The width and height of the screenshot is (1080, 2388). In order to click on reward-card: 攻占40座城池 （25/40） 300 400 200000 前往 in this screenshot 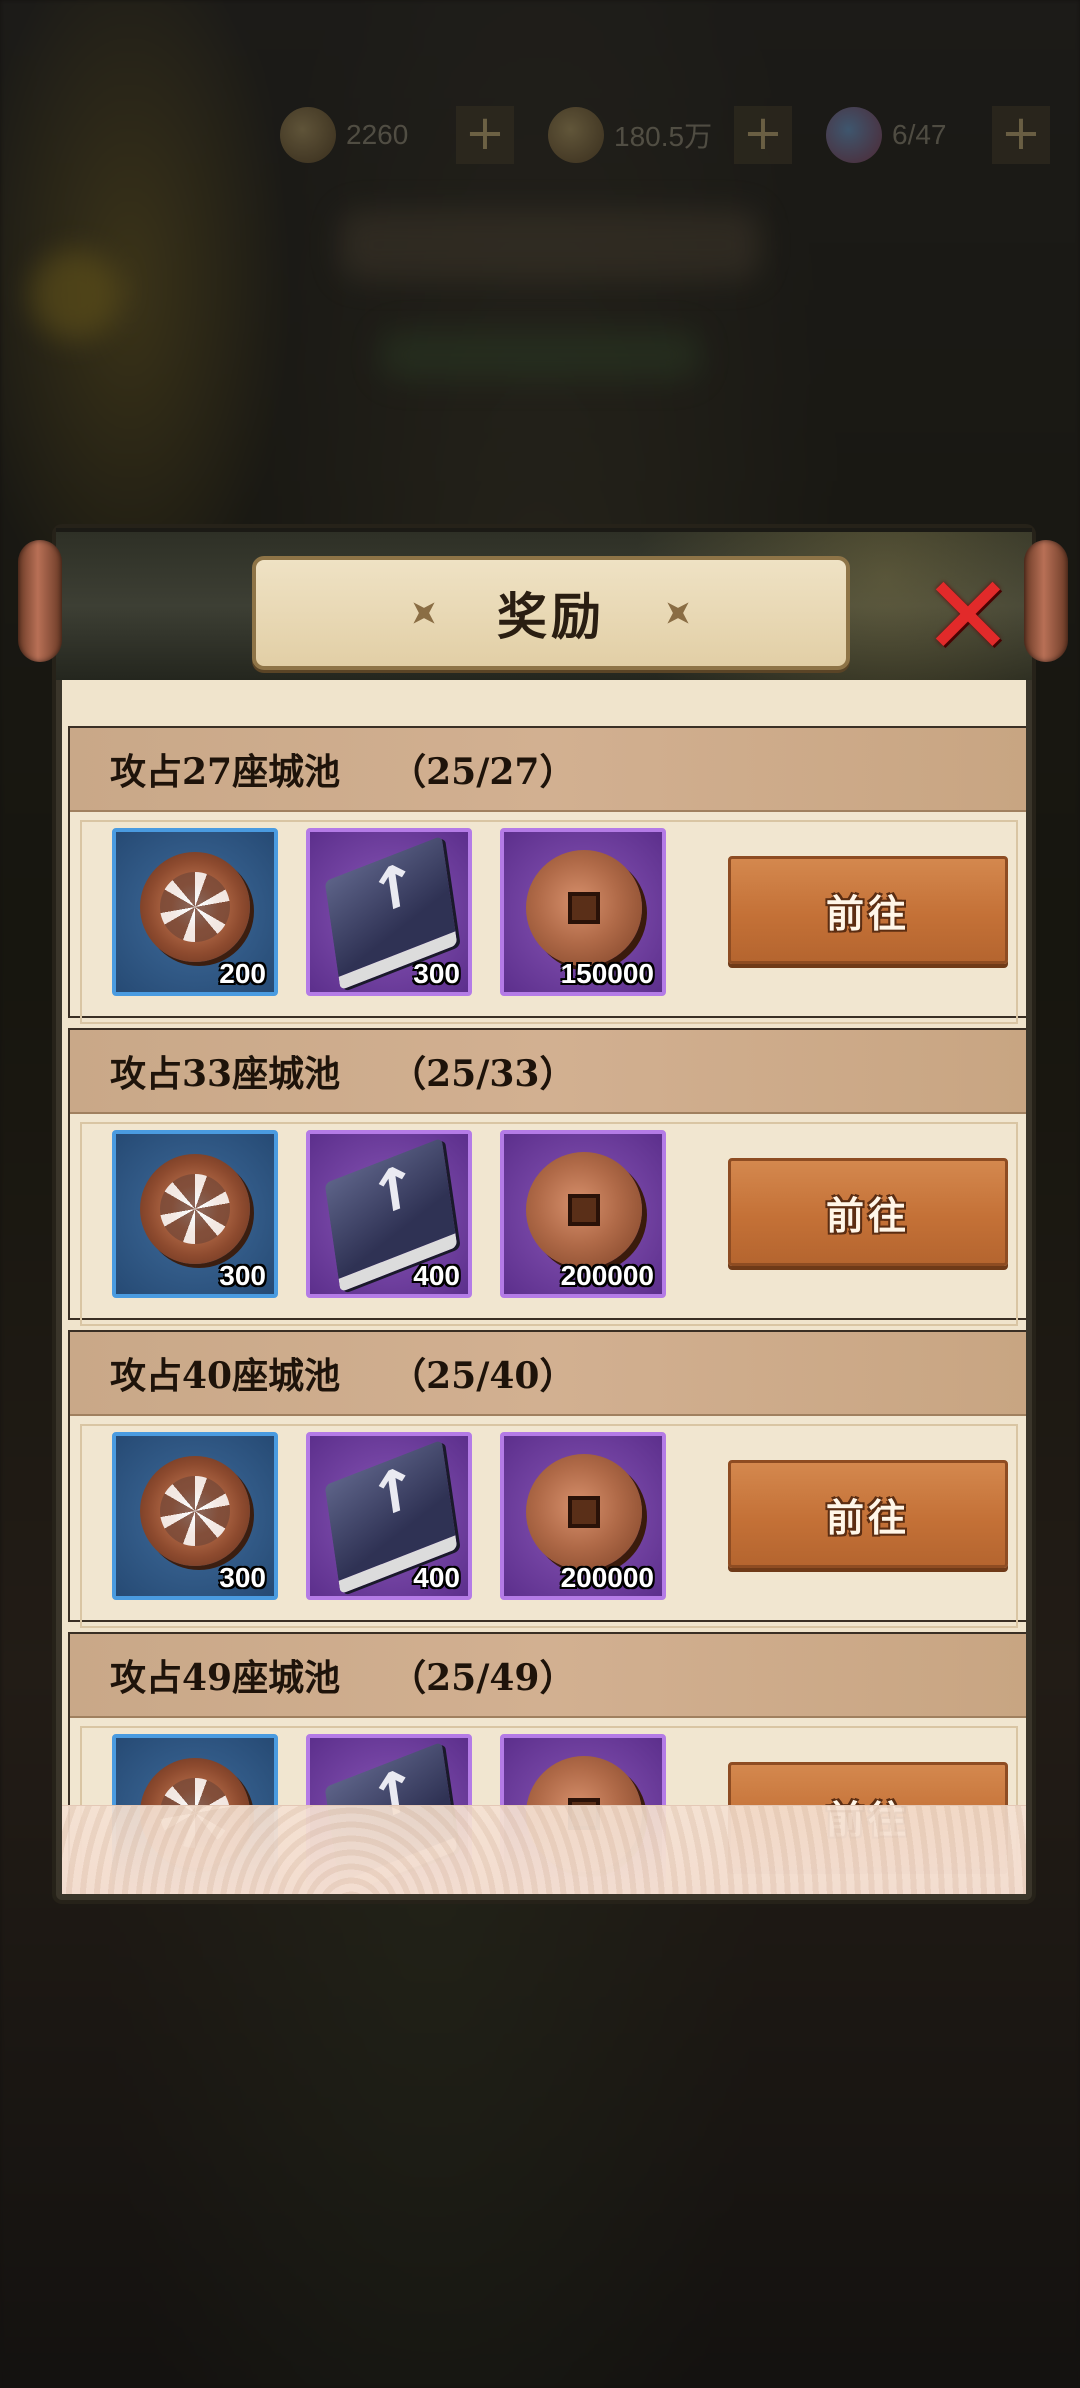, I will do `click(547, 1479)`.